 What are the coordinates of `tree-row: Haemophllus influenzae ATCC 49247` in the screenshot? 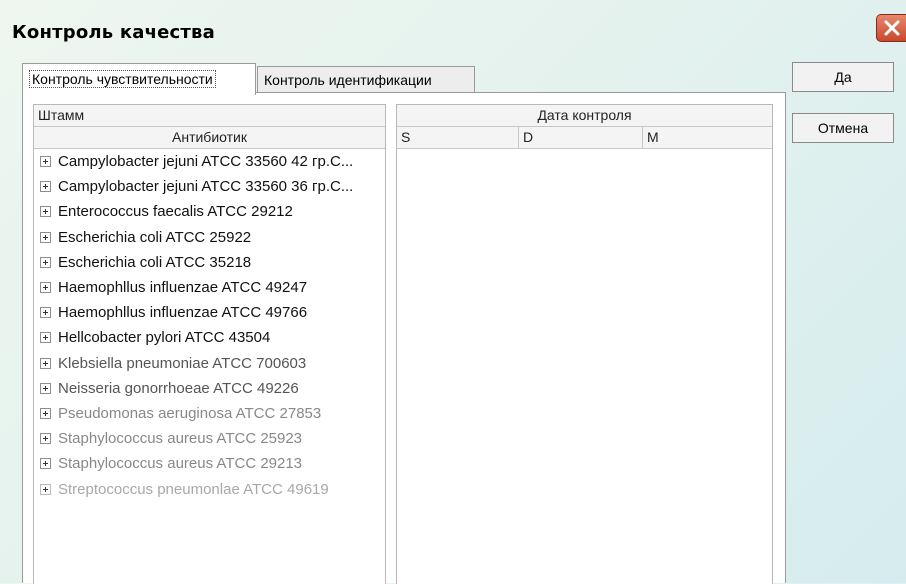 It's located at (209, 287).